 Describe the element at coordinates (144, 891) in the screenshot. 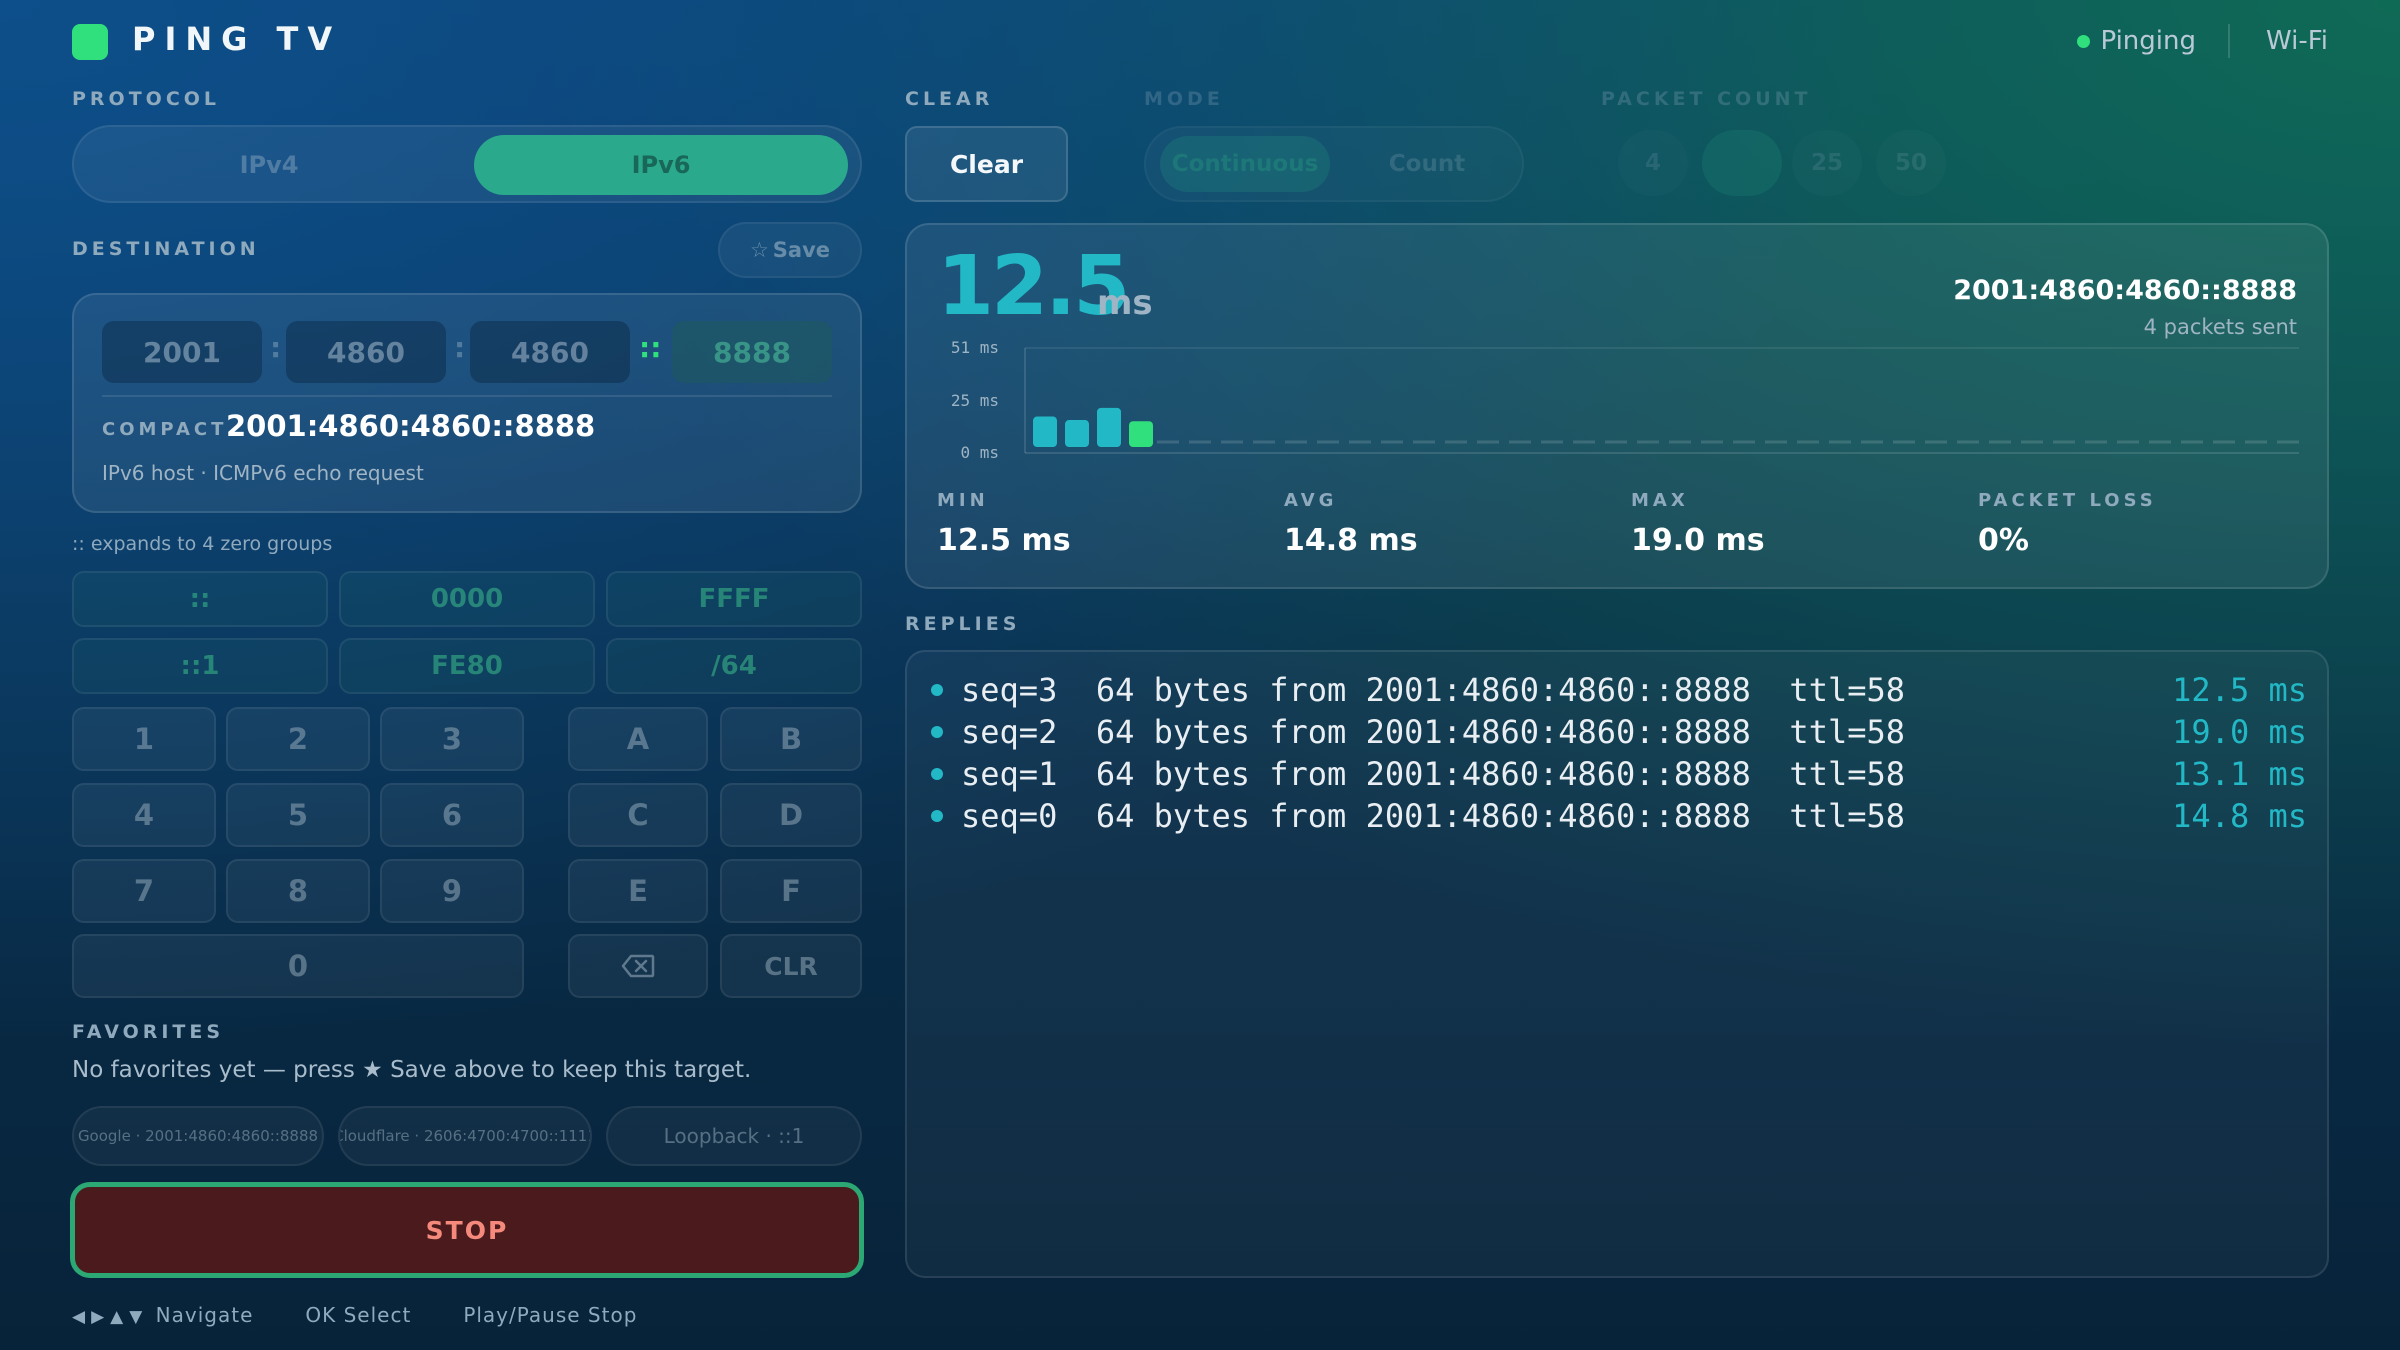

I see `key-7: 7` at that location.